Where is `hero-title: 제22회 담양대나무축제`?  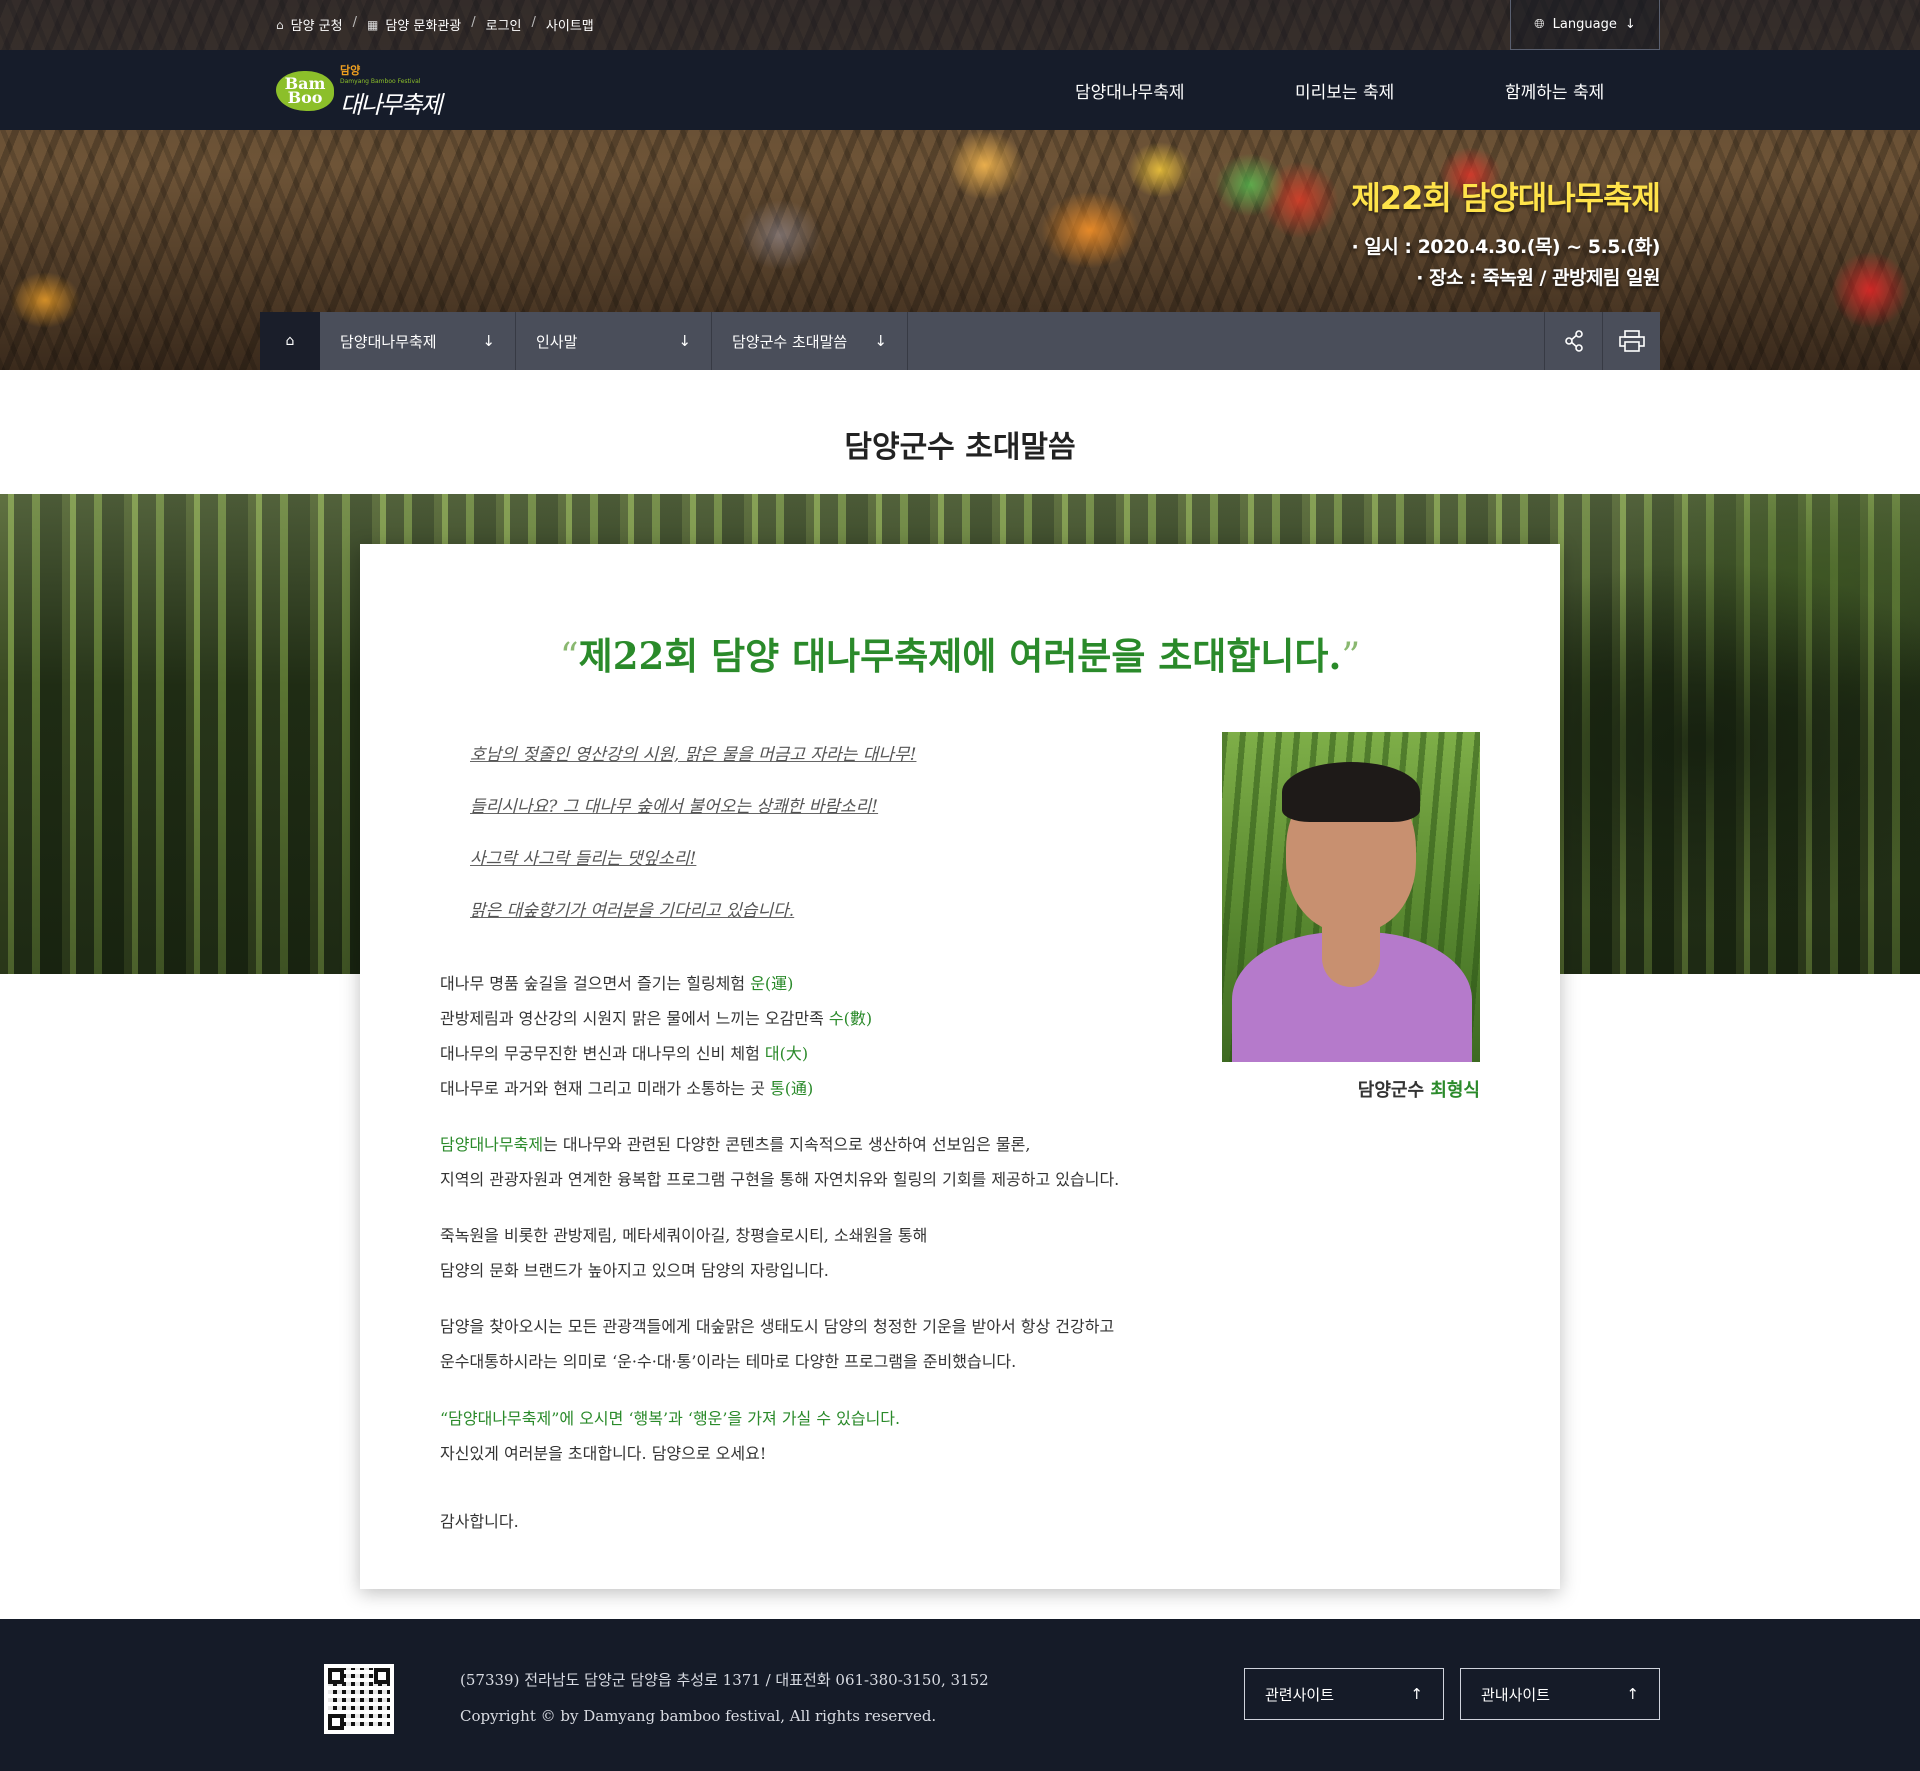 hero-title: 제22회 담양대나무축제 is located at coordinates (1506, 198).